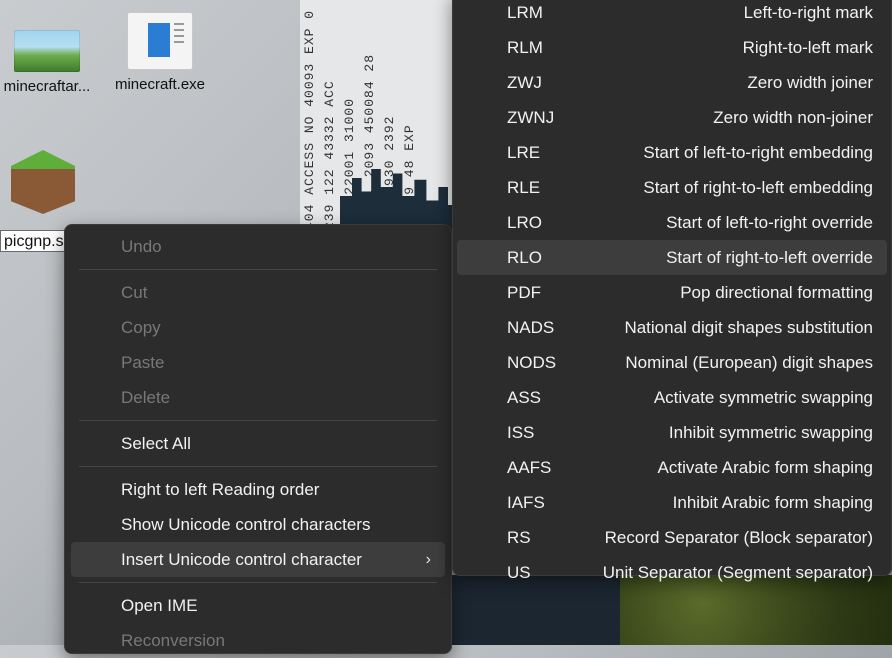 This screenshot has width=892, height=658. I want to click on menu-item-label: Delete, so click(146, 397).